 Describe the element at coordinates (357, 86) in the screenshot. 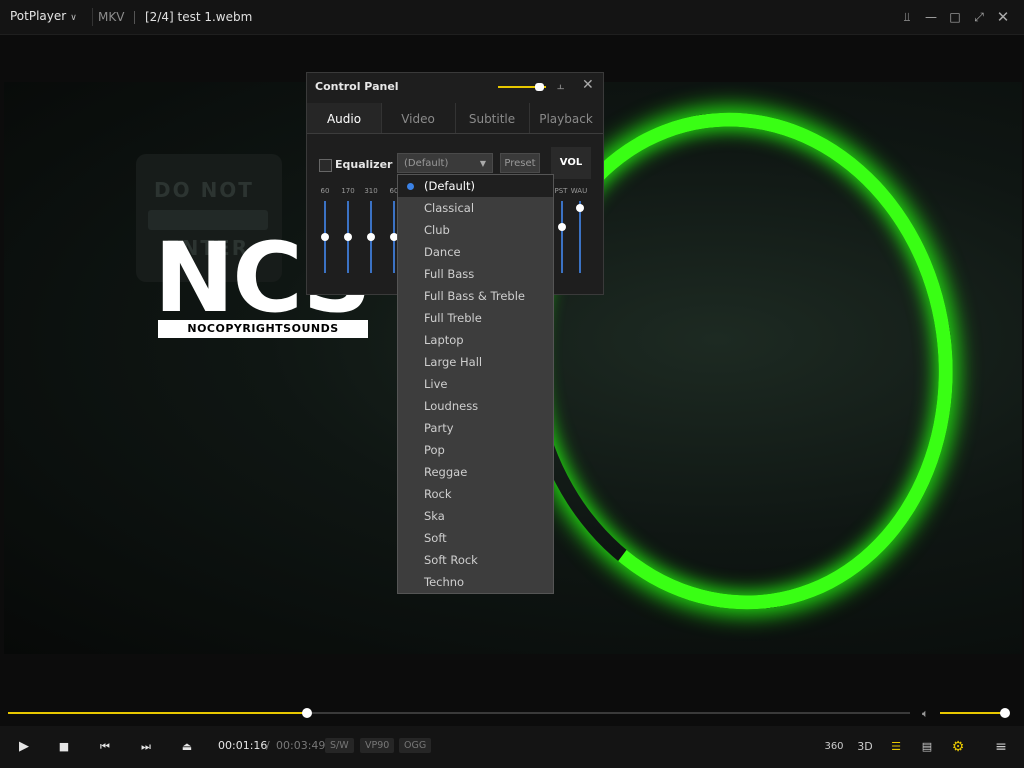

I see `control-panel-title: Control Panel` at that location.